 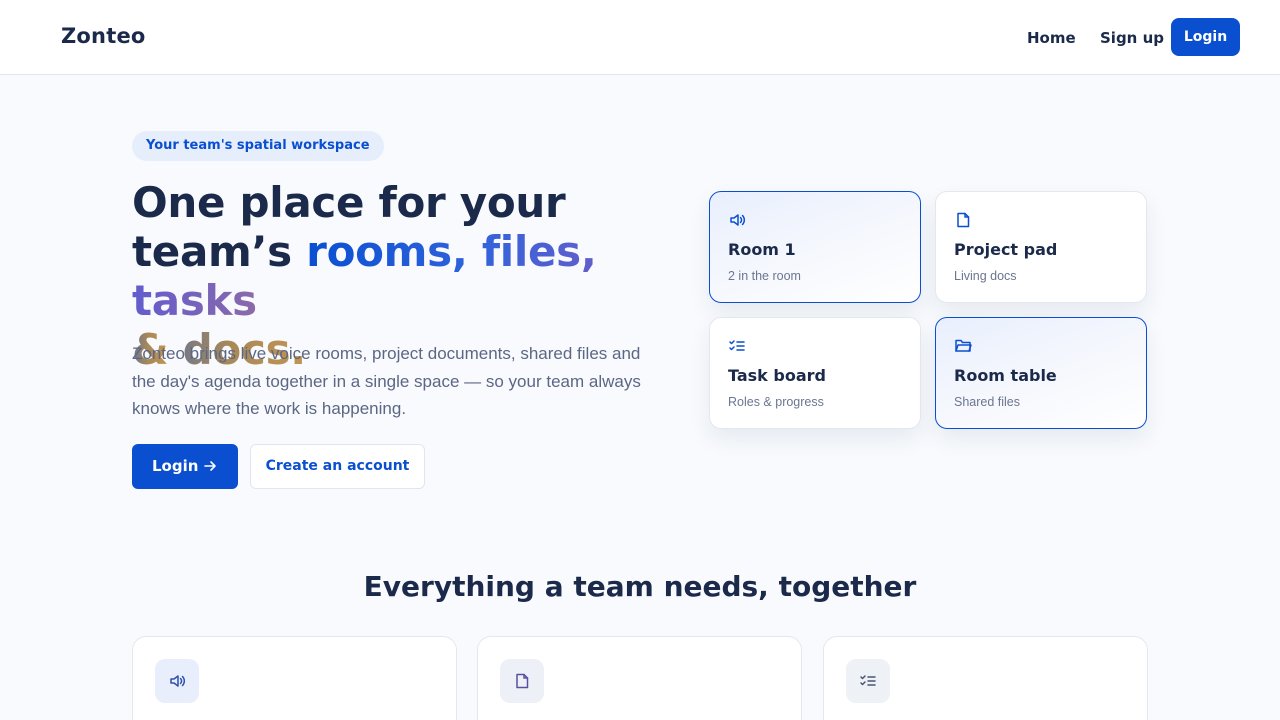 What do you see at coordinates (639, 678) in the screenshot?
I see `feature-card-docs` at bounding box center [639, 678].